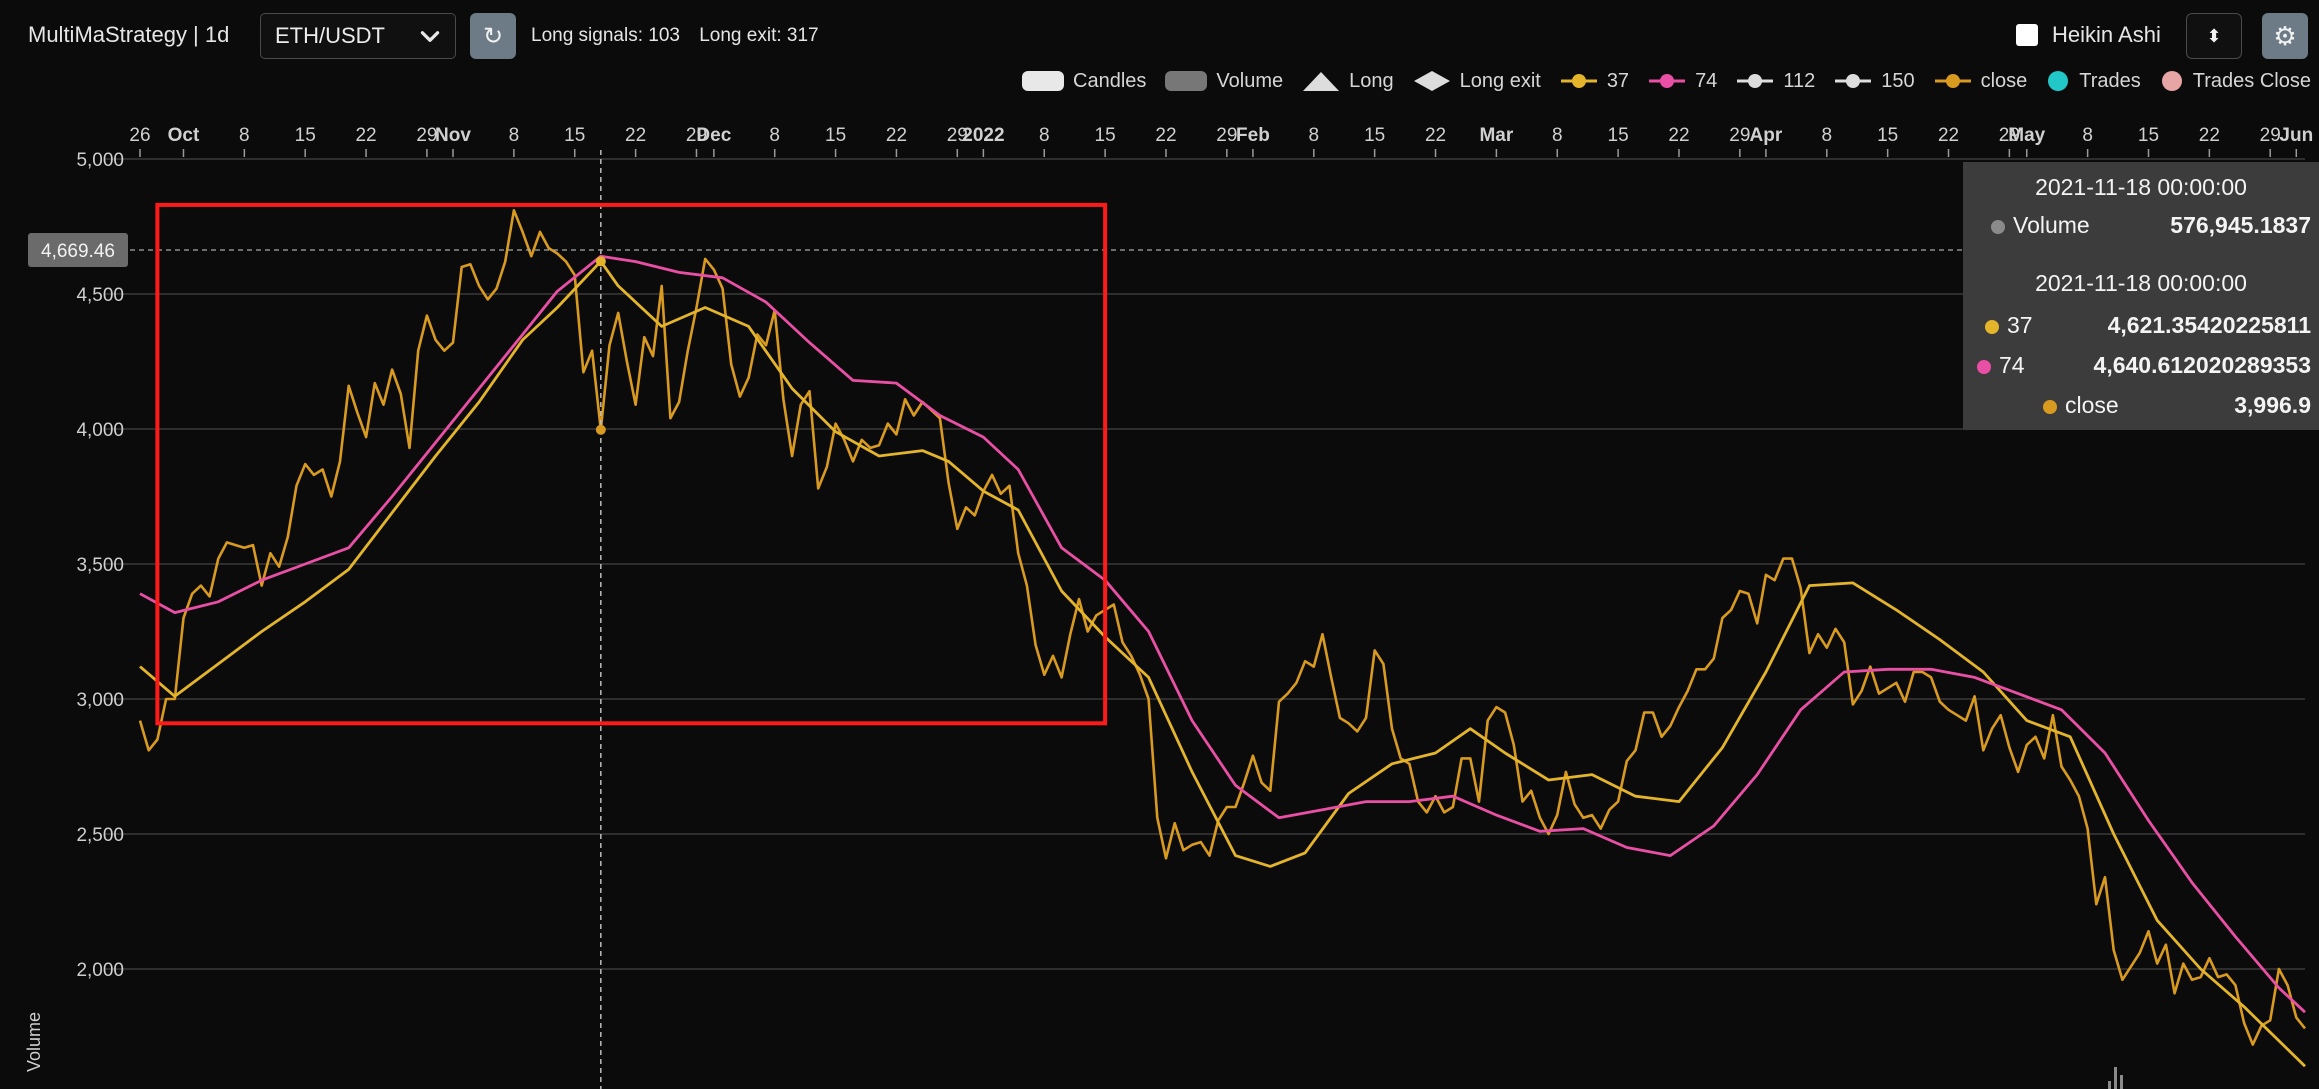 This screenshot has height=1089, width=2319. I want to click on crosshair-price-label: 4,669.46, so click(78, 251).